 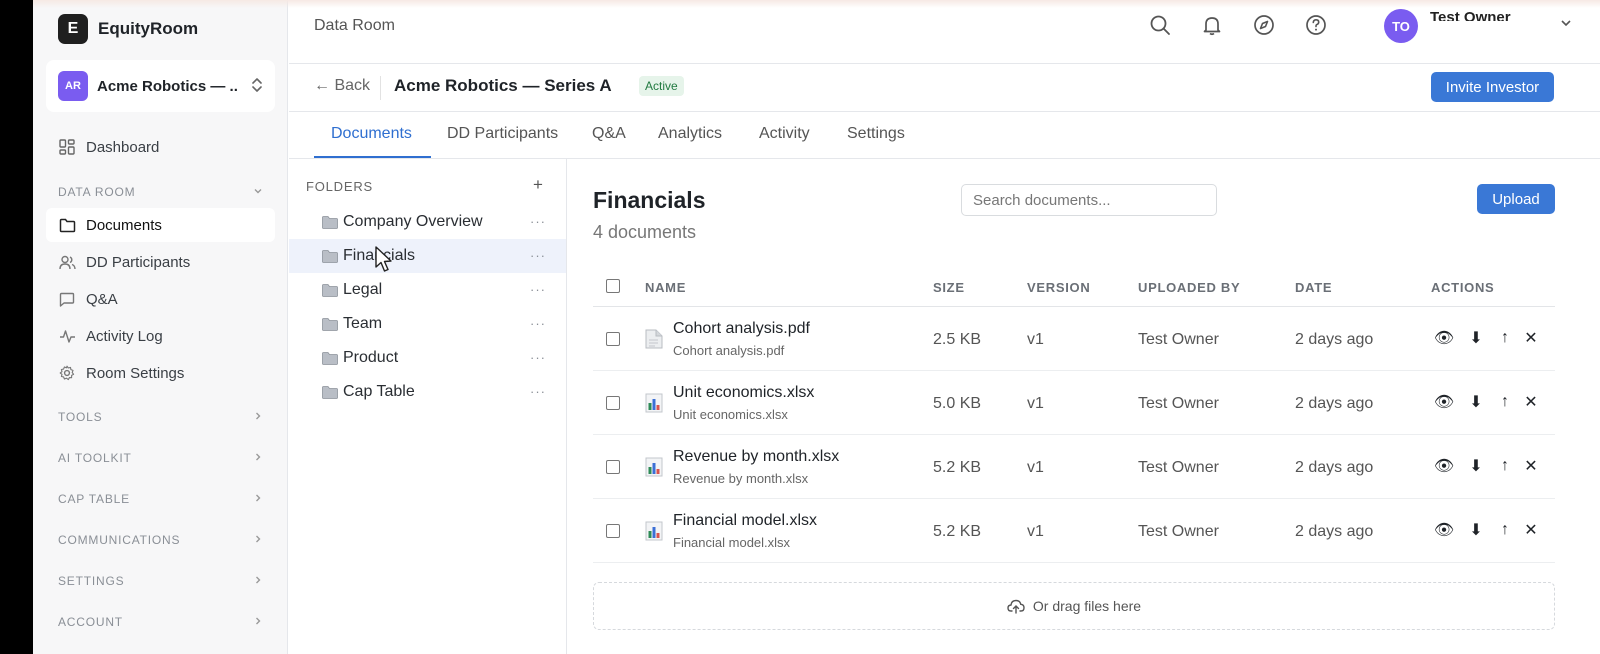 I want to click on folder-item: Cap Table ···, so click(x=427, y=392).